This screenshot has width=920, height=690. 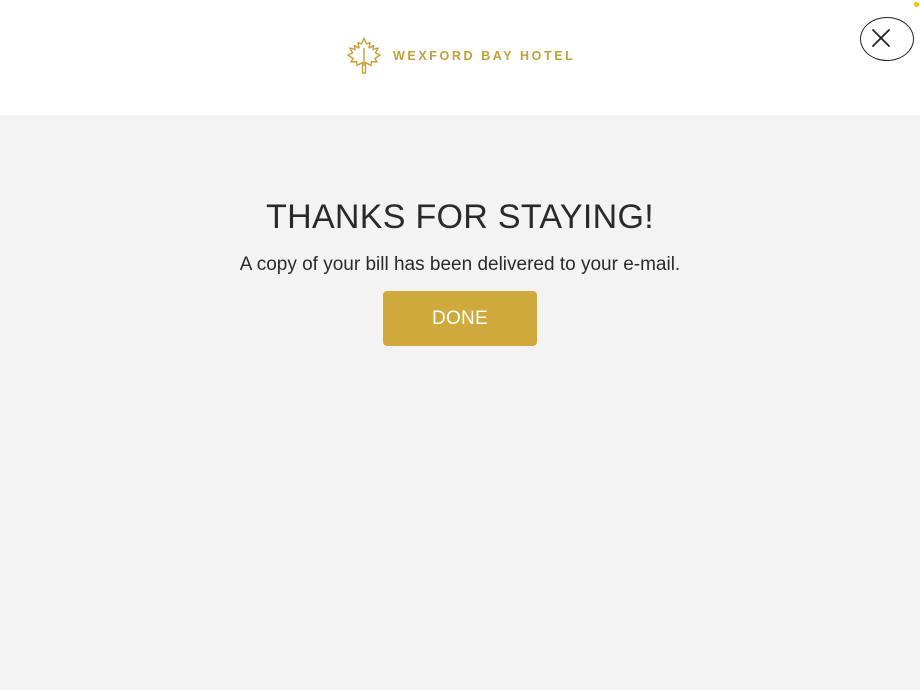 I want to click on done-button: DONE, so click(x=460, y=318).